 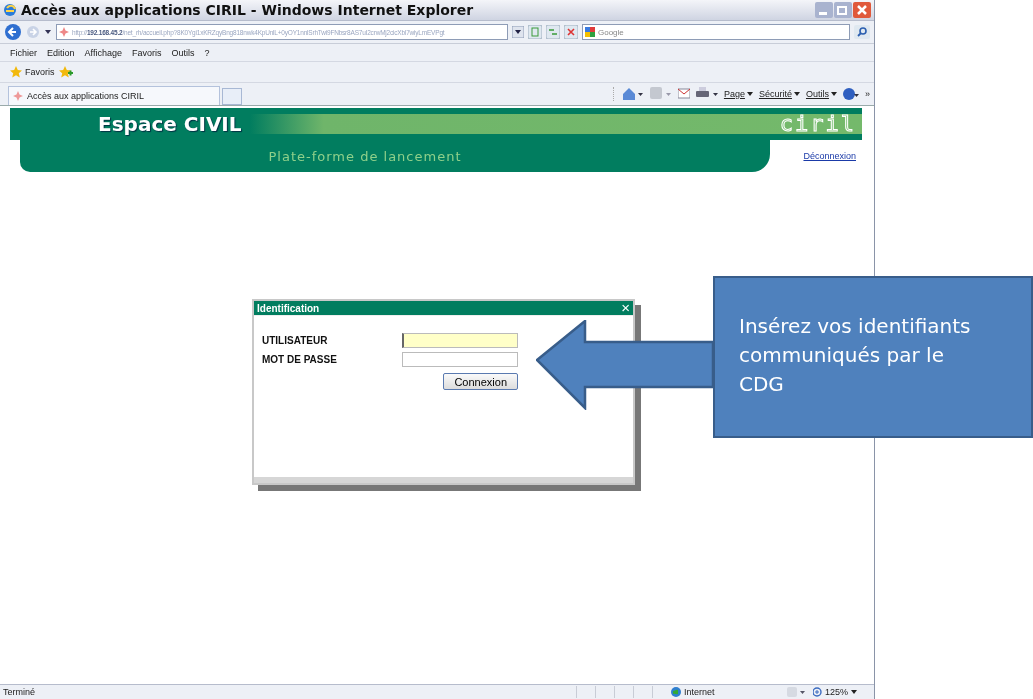 I want to click on search-field: Google, so click(x=716, y=32).